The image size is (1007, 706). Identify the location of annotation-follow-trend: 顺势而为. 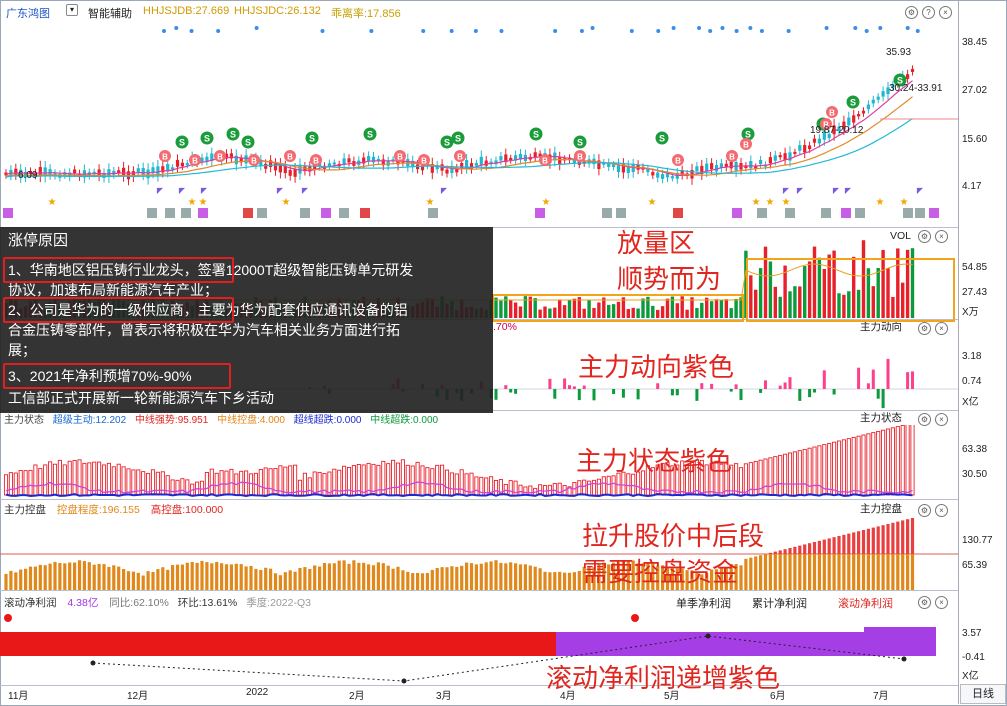
(669, 279).